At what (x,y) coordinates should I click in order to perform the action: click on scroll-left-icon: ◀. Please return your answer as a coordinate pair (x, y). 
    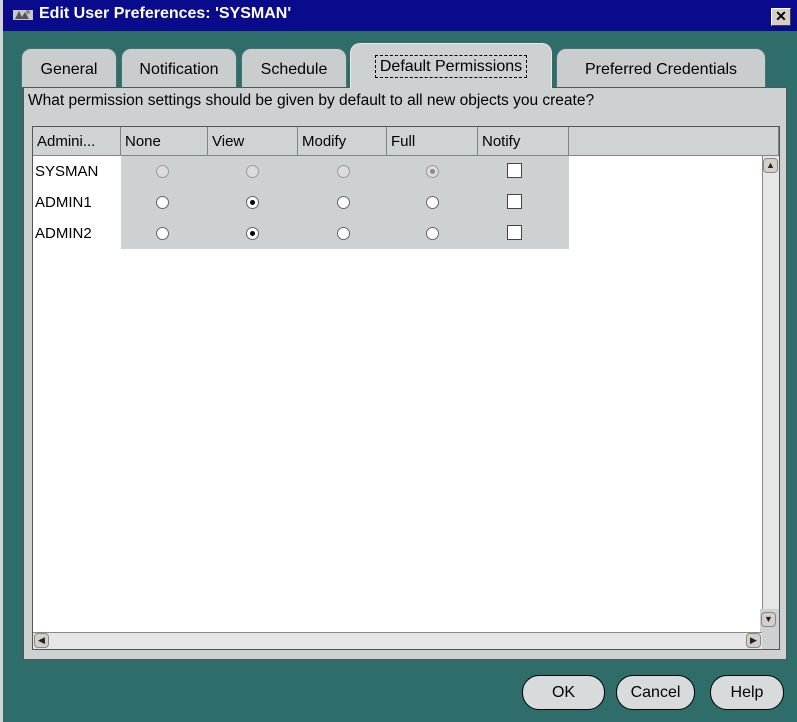
    Looking at the image, I should click on (41, 640).